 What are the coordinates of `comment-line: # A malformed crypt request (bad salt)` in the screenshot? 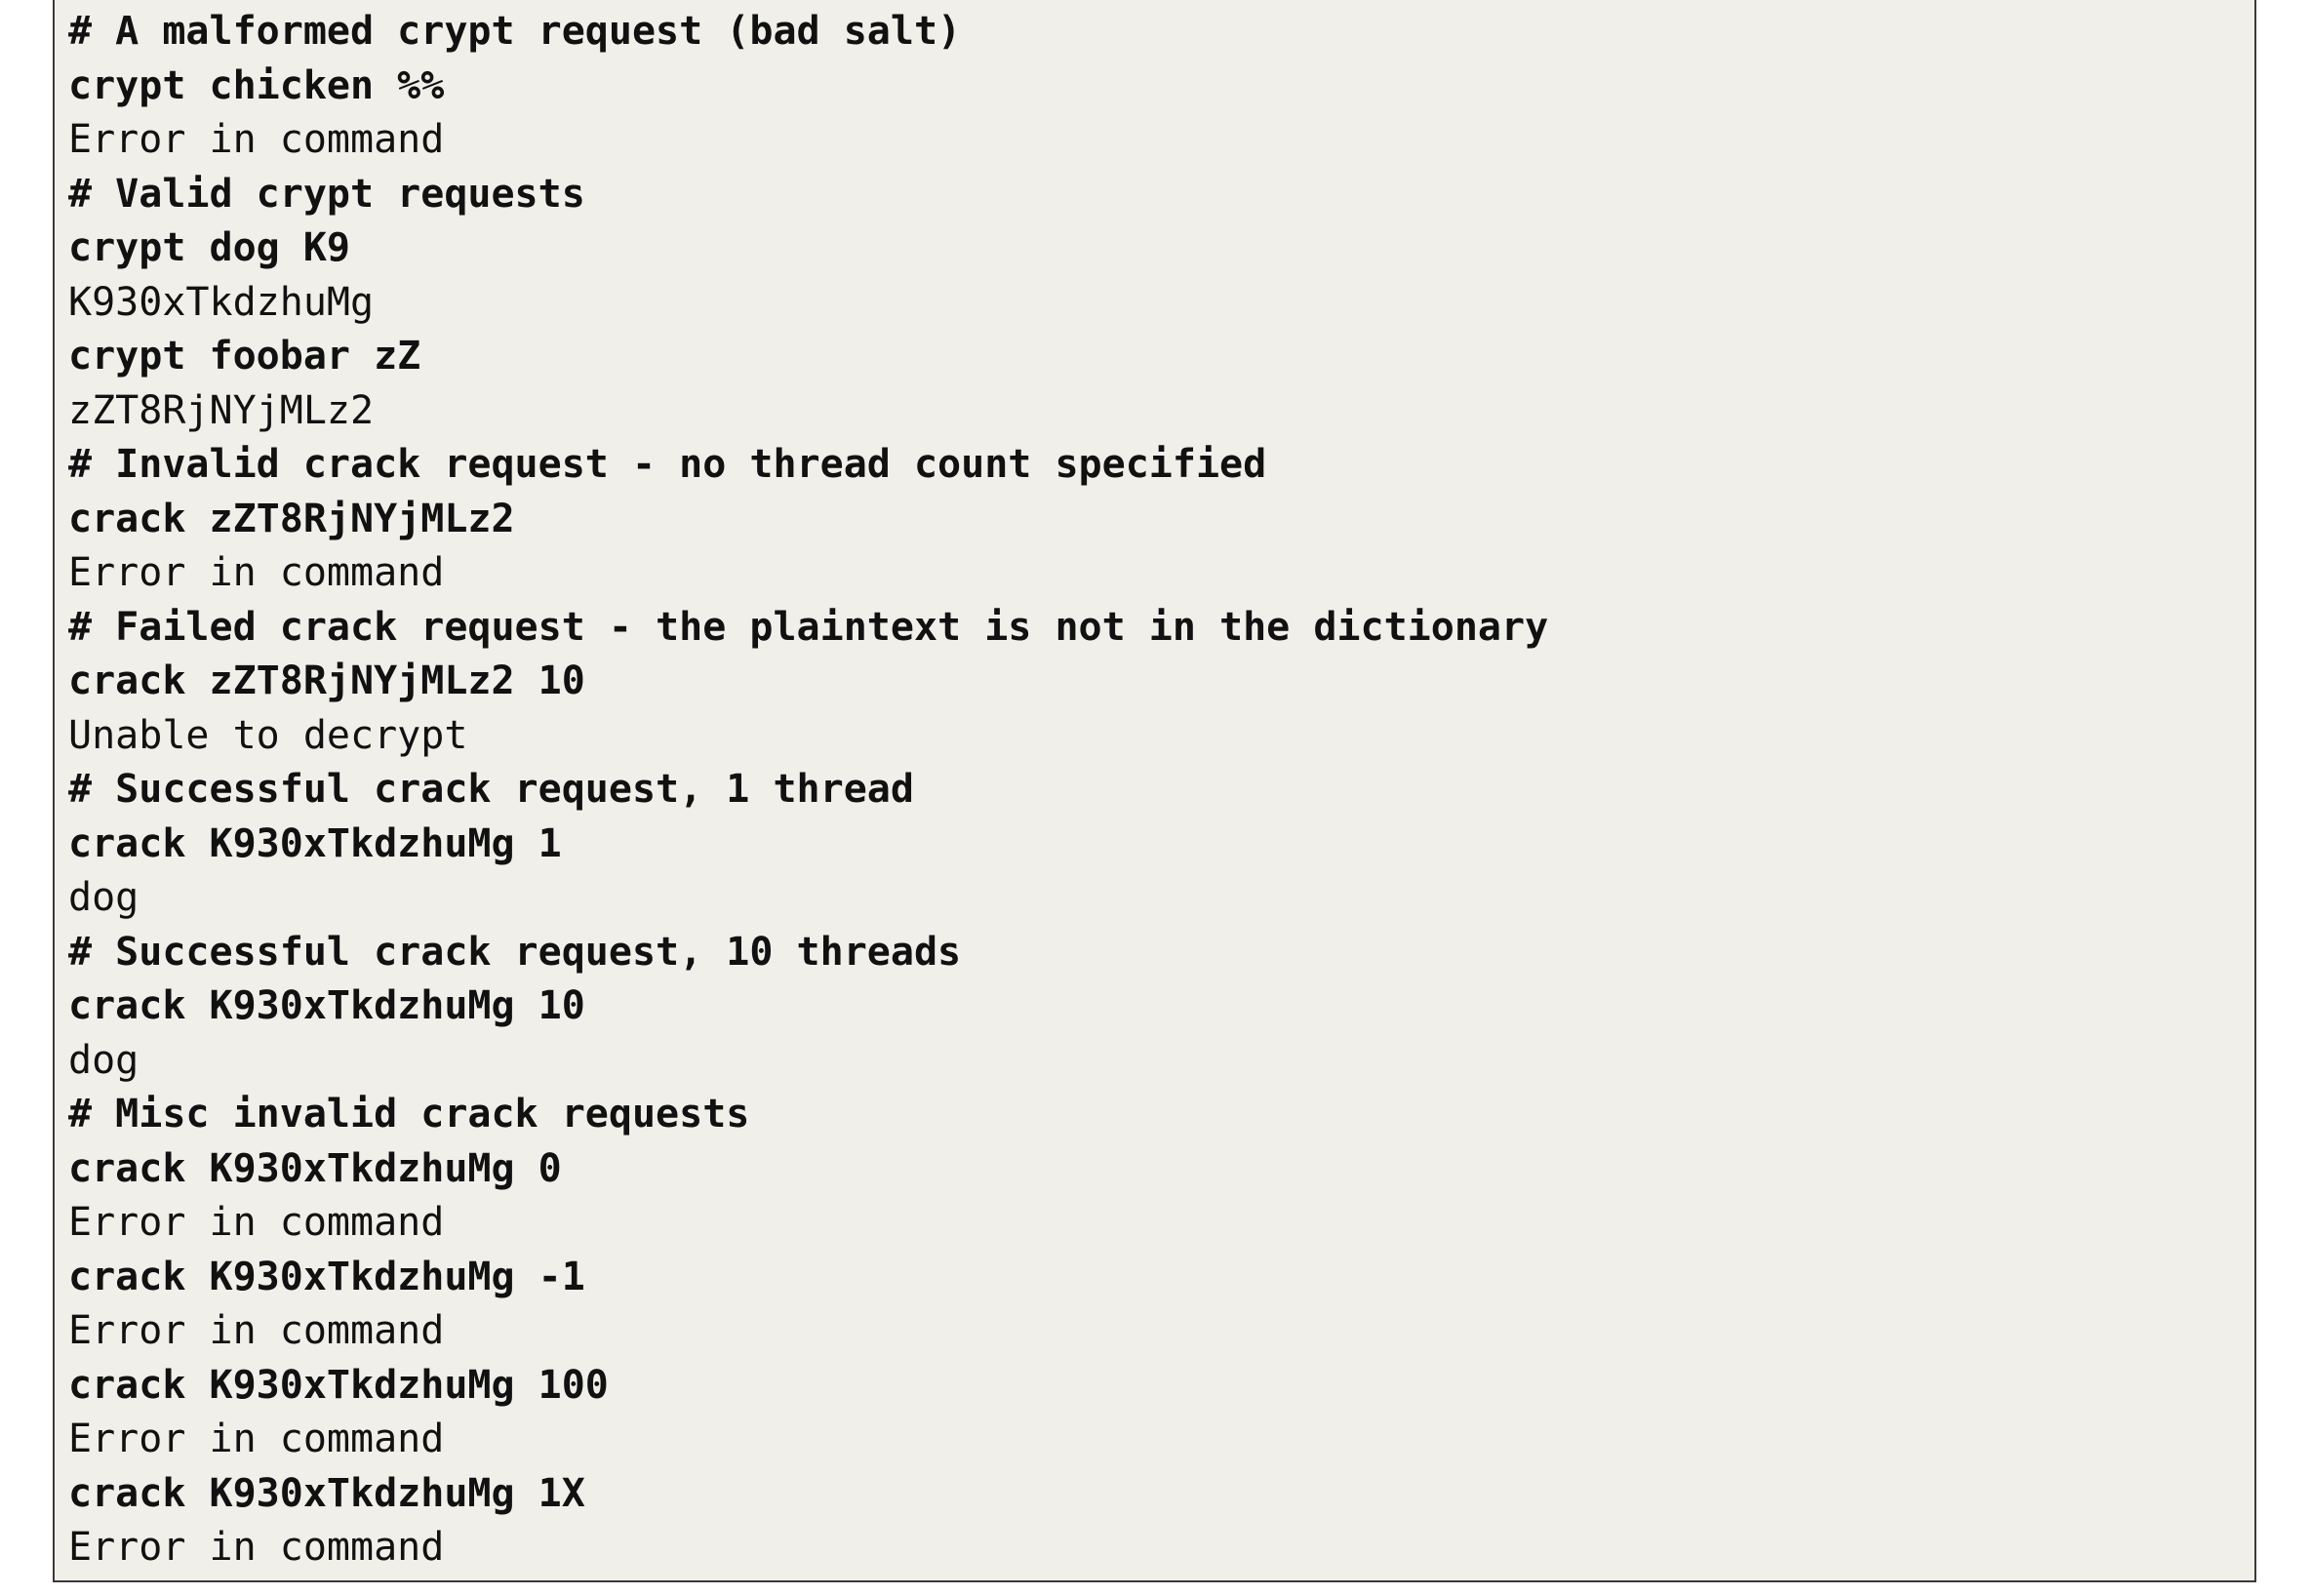 It's located at (515, 31).